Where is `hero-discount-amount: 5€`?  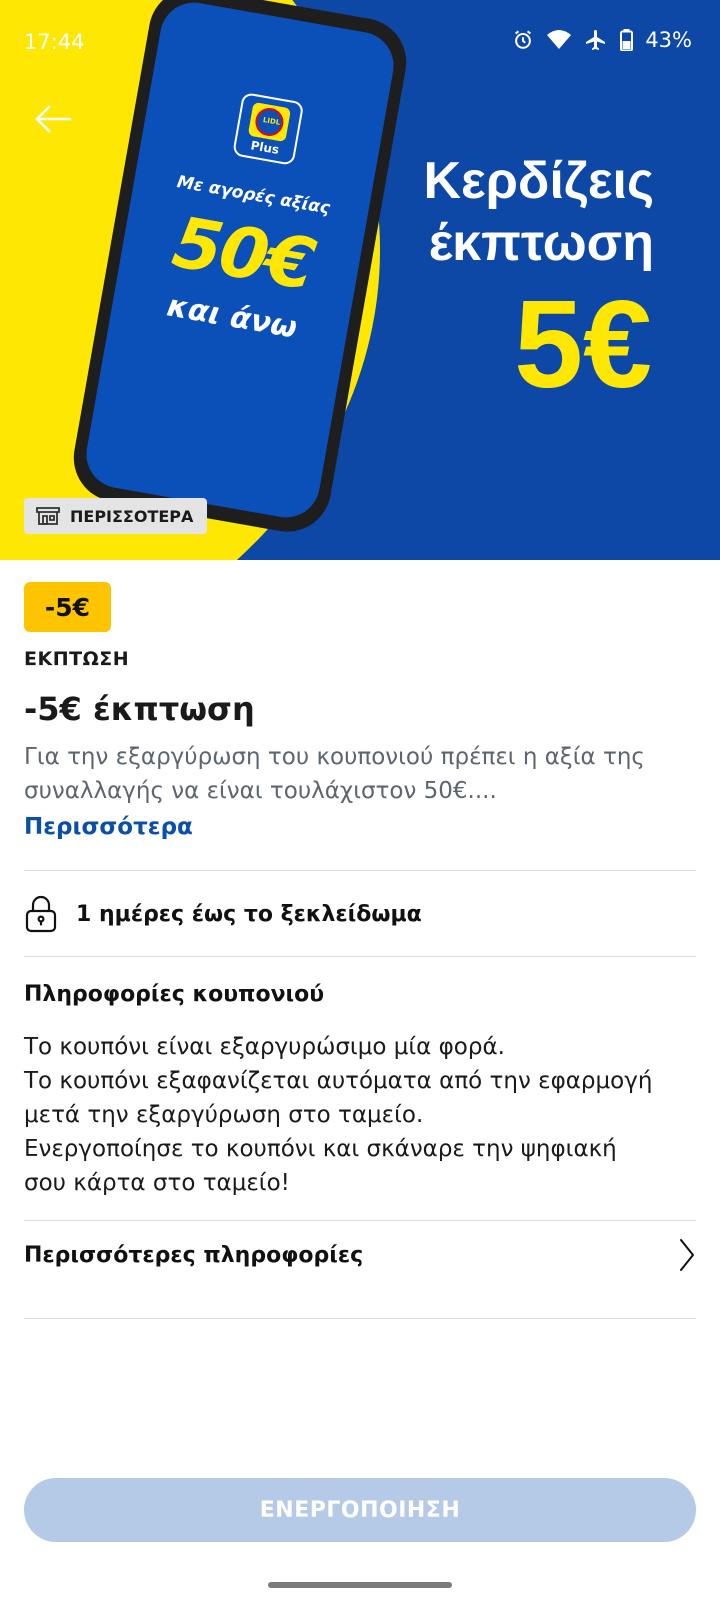
hero-discount-amount: 5€ is located at coordinates (583, 345).